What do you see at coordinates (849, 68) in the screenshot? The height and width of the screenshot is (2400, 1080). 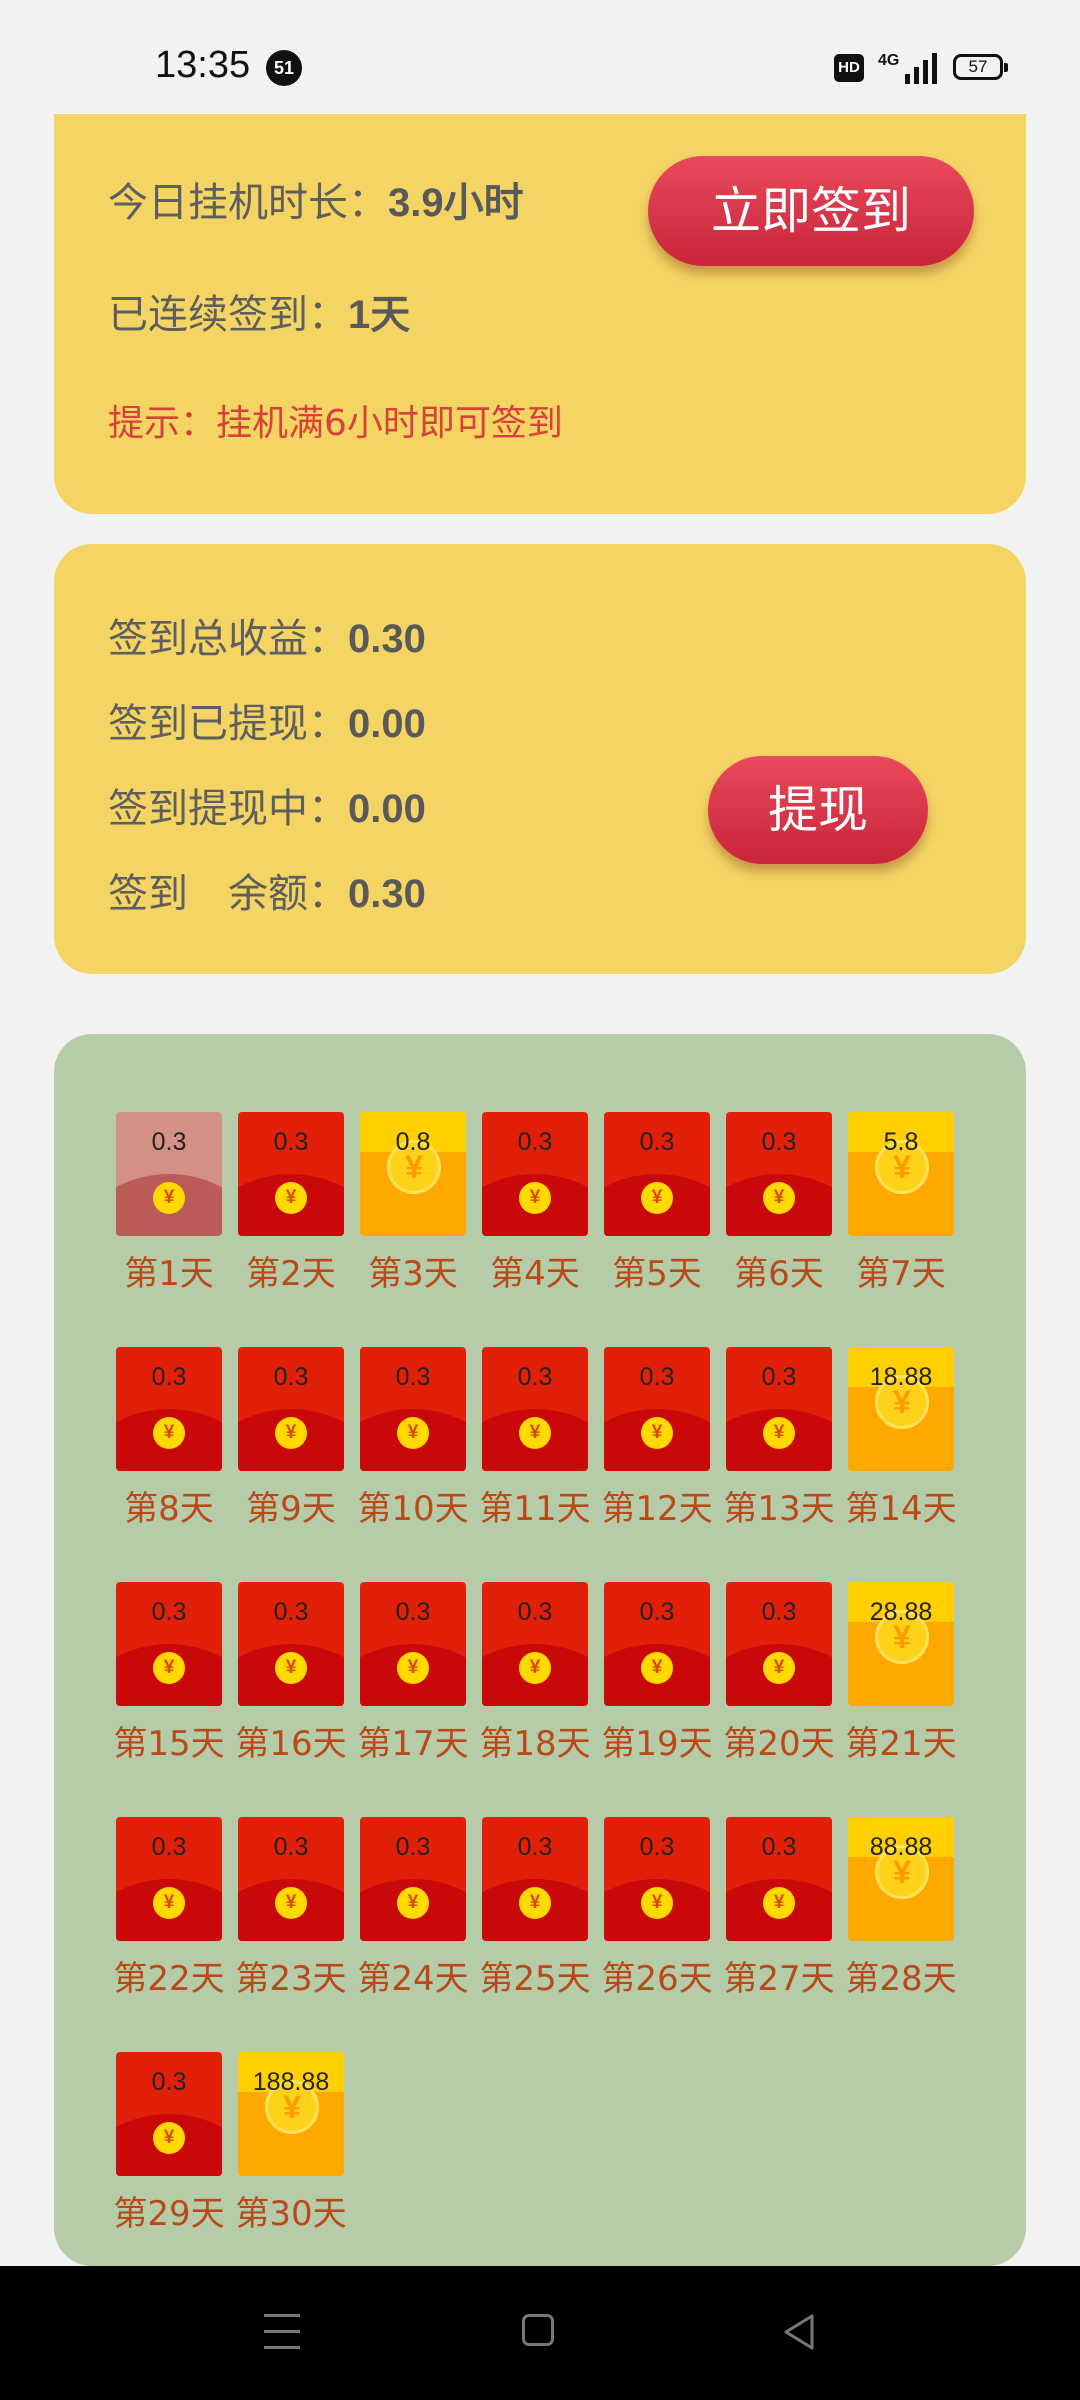 I see `hd-voice-icon: HD` at bounding box center [849, 68].